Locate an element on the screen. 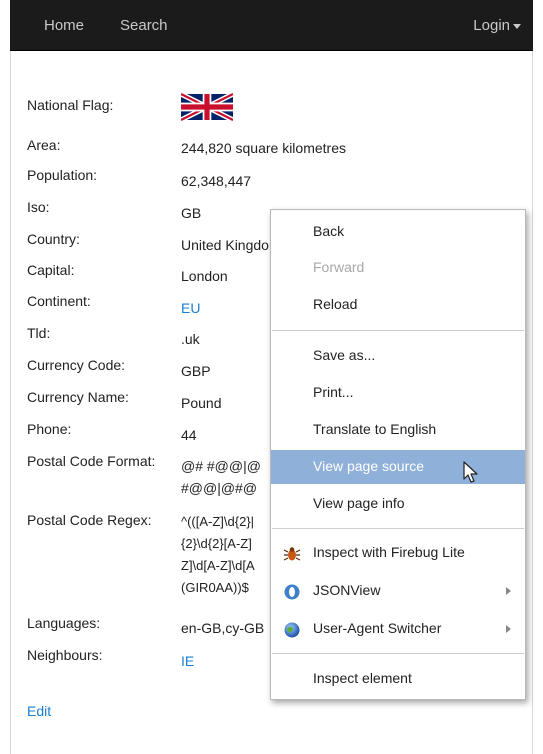 The image size is (543, 754). menu-jsonview: JSONView is located at coordinates (398, 591).